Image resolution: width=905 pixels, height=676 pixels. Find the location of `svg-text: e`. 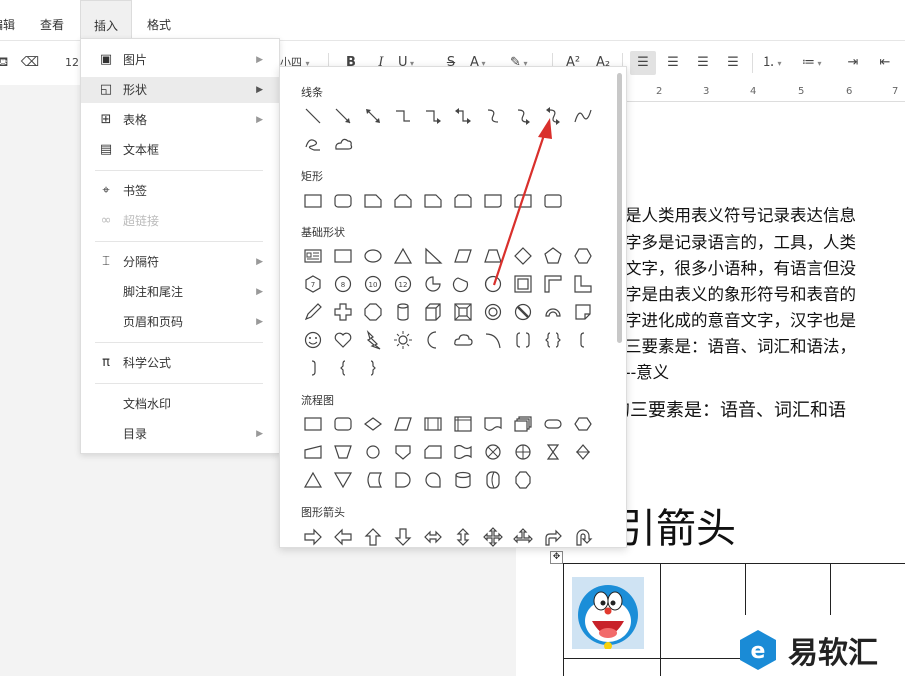

svg-text: e is located at coordinates (758, 651).